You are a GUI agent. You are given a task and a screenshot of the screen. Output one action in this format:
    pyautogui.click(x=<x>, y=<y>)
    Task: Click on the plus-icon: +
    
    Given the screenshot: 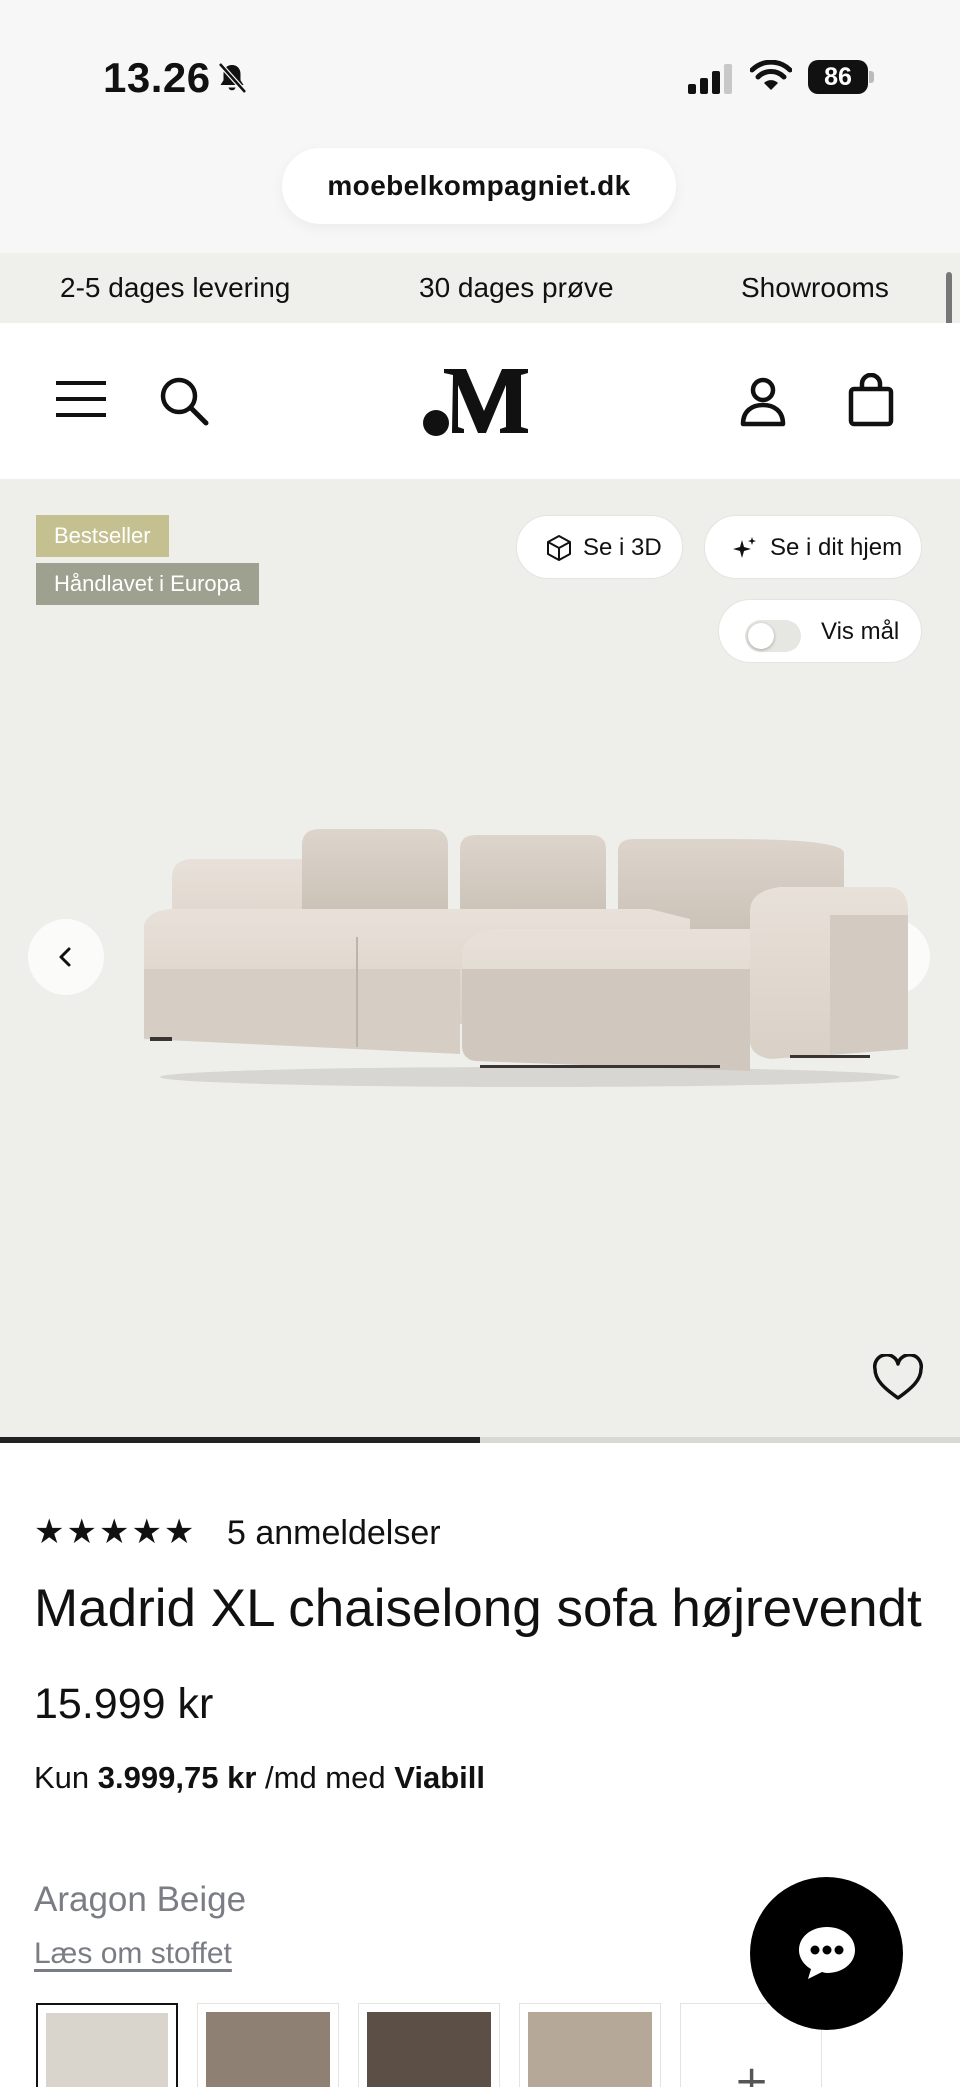 What is the action you would take?
    pyautogui.click(x=752, y=2071)
    